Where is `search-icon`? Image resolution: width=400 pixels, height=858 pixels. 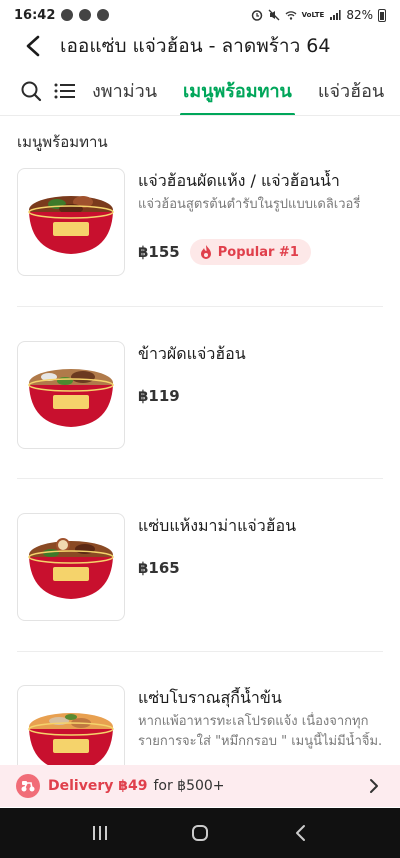 search-icon is located at coordinates (31, 91).